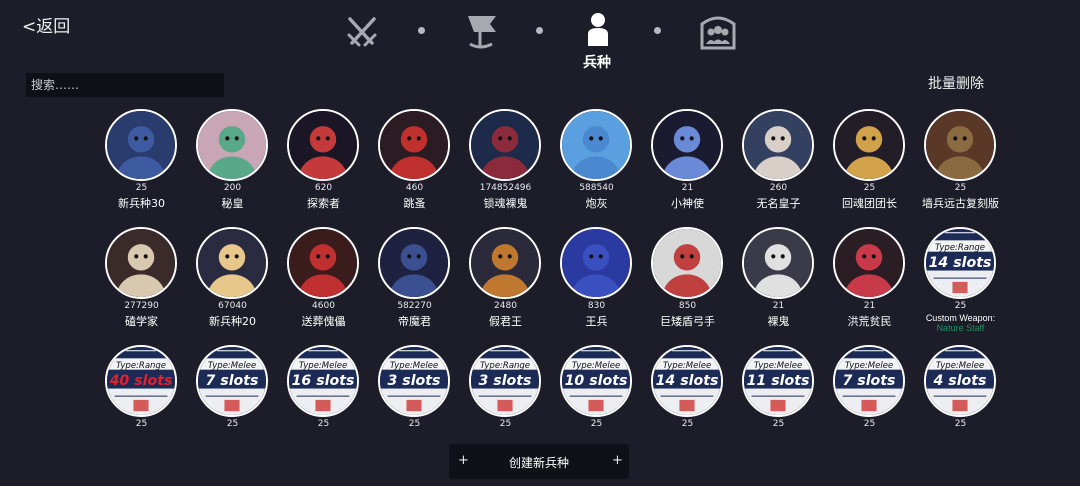 The width and height of the screenshot is (1080, 486). Describe the element at coordinates (232, 203) in the screenshot. I see `unit-name: 秘皇` at that location.